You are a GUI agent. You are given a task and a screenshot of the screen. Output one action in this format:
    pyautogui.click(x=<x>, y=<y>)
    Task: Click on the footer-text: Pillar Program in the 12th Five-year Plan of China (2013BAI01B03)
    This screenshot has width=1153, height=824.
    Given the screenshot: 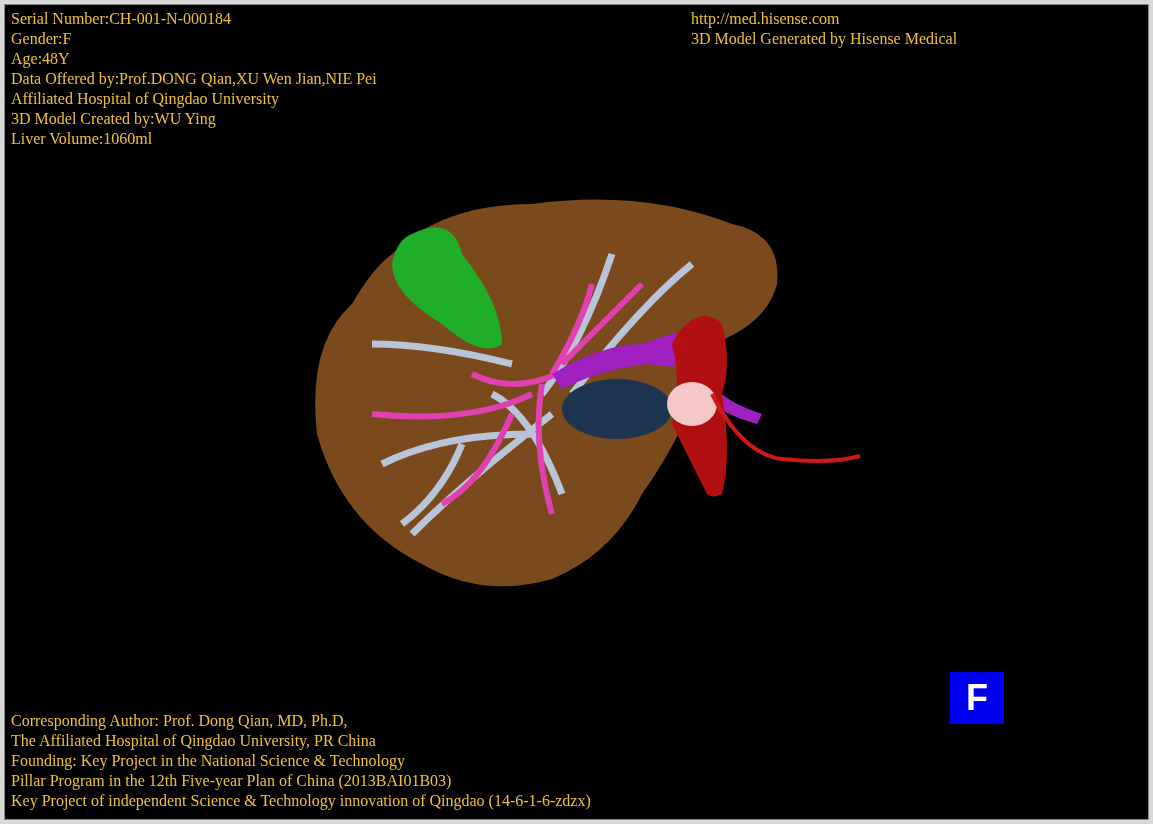 What is the action you would take?
    pyautogui.click(x=231, y=781)
    